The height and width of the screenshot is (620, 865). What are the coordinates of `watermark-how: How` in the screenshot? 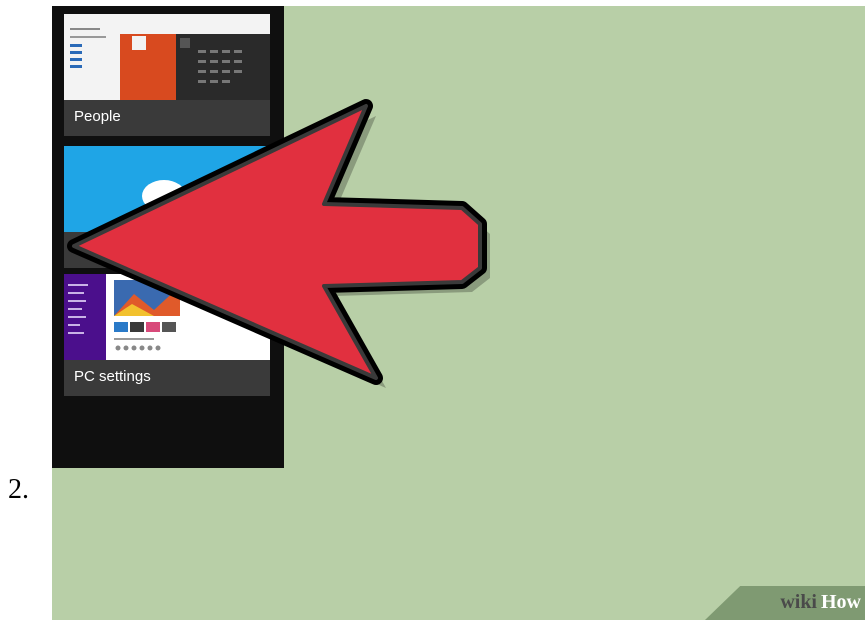 It's located at (841, 602).